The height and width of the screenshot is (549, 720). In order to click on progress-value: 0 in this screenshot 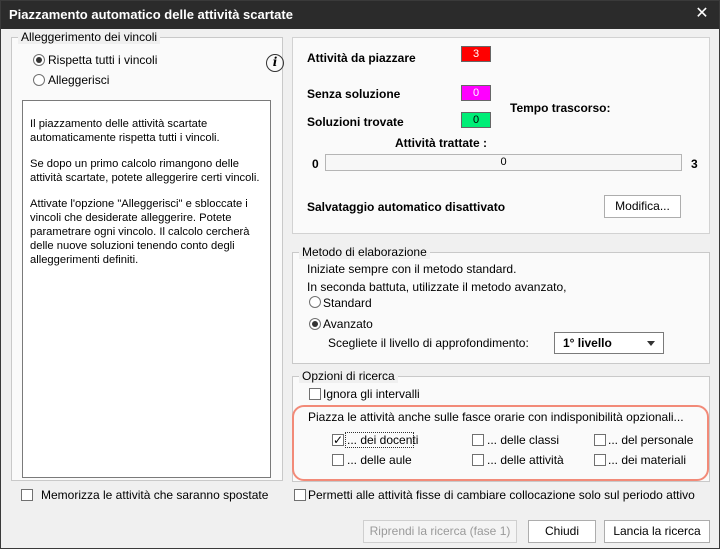, I will do `click(503, 162)`.